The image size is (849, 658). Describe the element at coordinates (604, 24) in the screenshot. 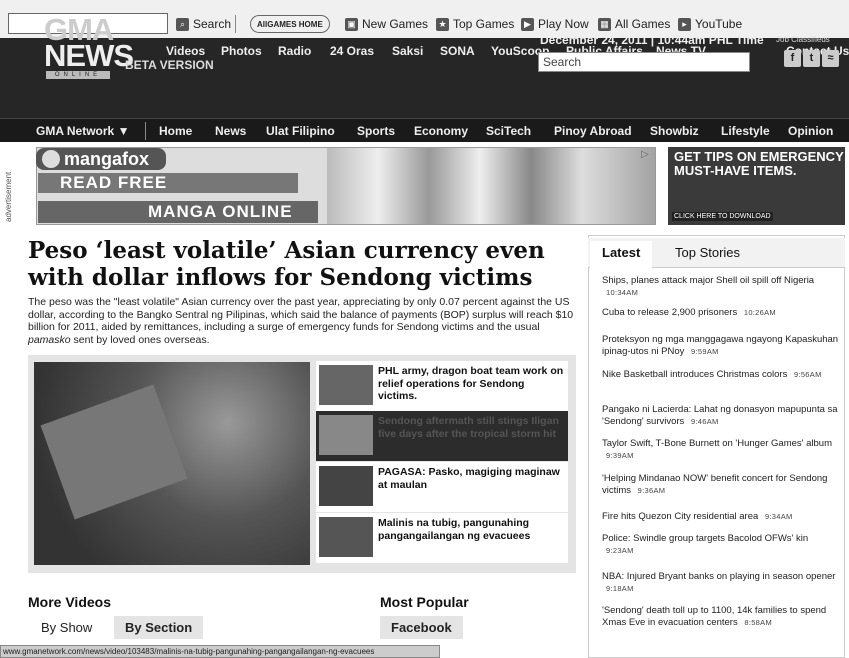

I see `grid-icon: ▦` at that location.